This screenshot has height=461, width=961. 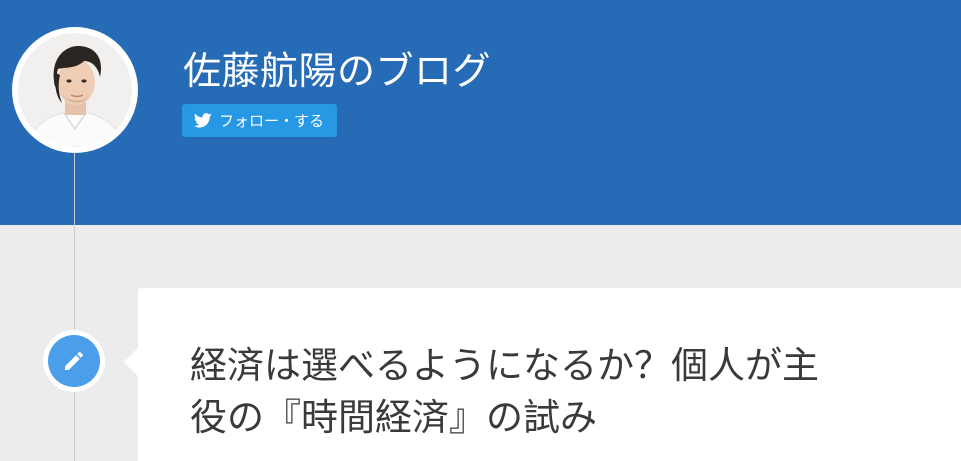 I want to click on author-photo, so click(x=75, y=90).